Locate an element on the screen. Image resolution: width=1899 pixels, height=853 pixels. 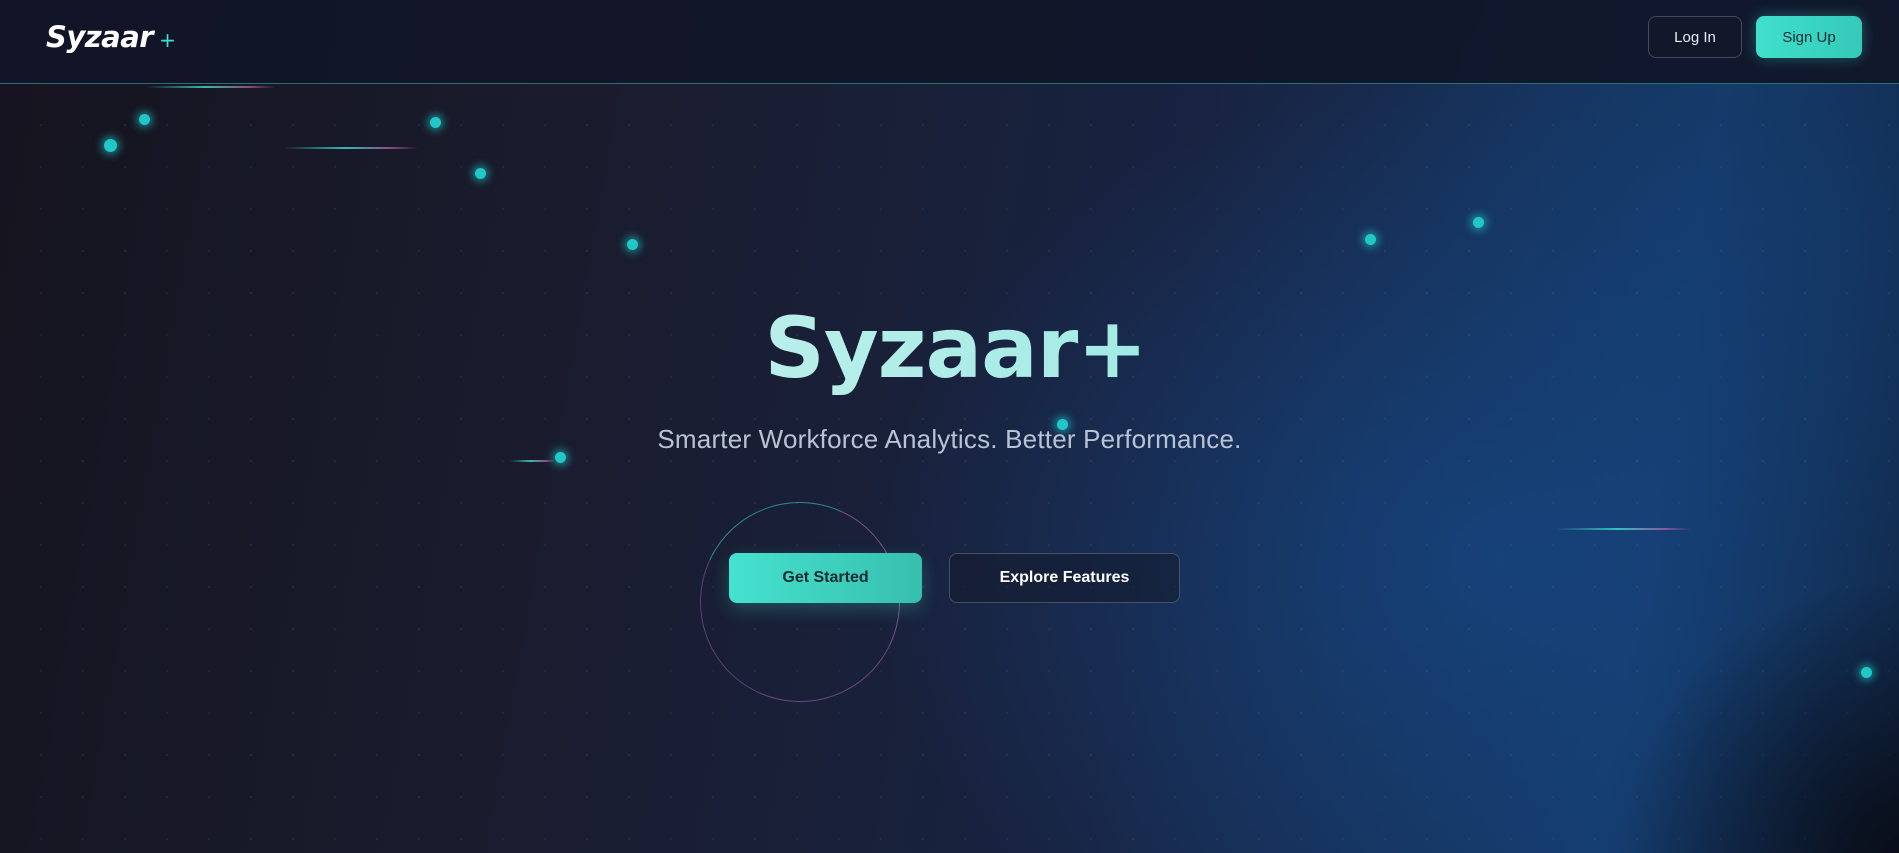
logo-plus-icon: + is located at coordinates (167, 40).